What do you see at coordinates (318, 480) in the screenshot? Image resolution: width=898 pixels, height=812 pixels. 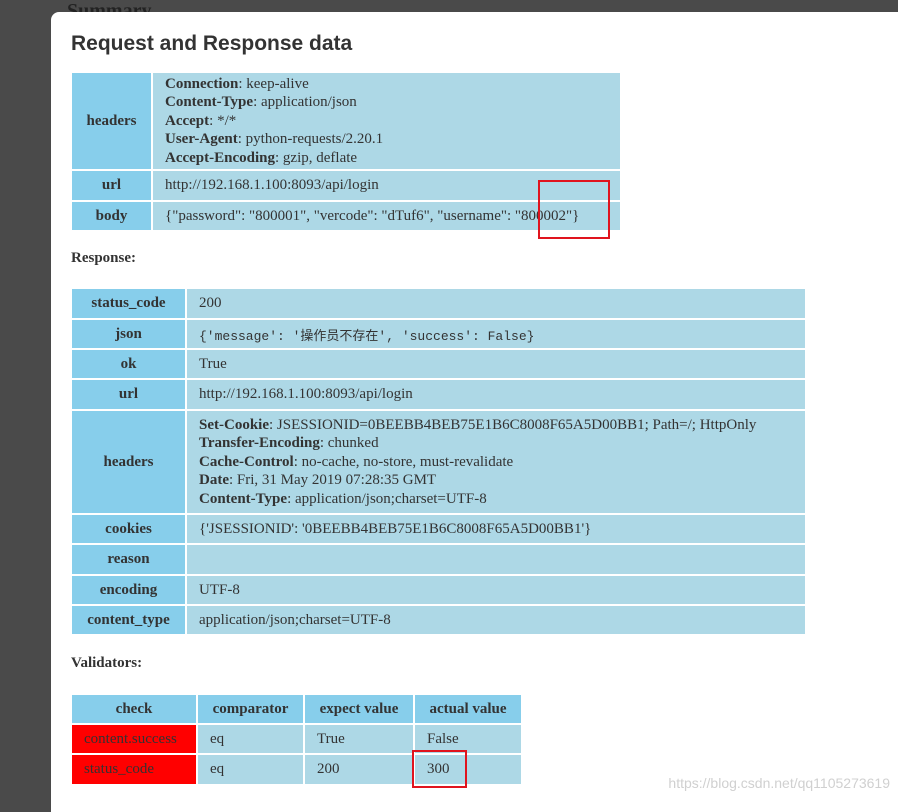 I see `header-line: Date: Fri, 31 May 2019 07:28:35 GMT` at bounding box center [318, 480].